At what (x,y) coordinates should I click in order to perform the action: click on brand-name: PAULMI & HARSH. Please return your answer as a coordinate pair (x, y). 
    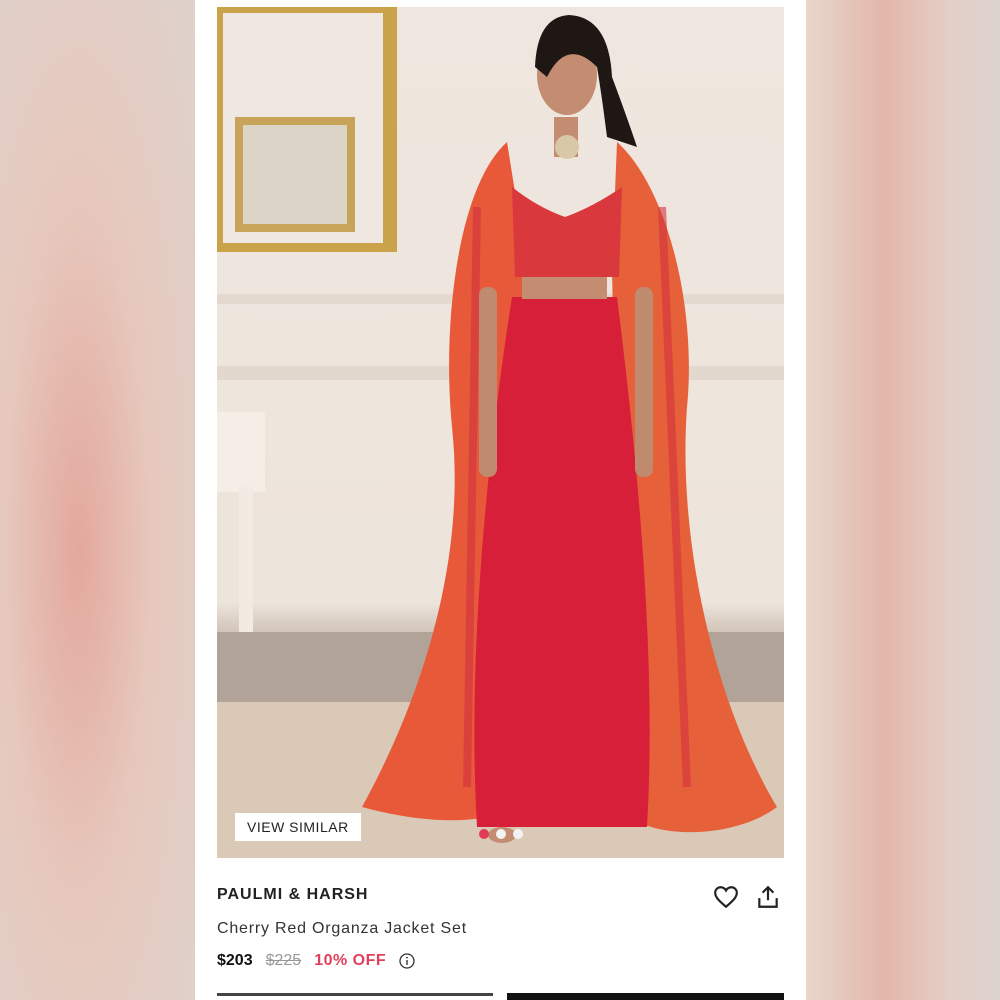
    Looking at the image, I should click on (292, 895).